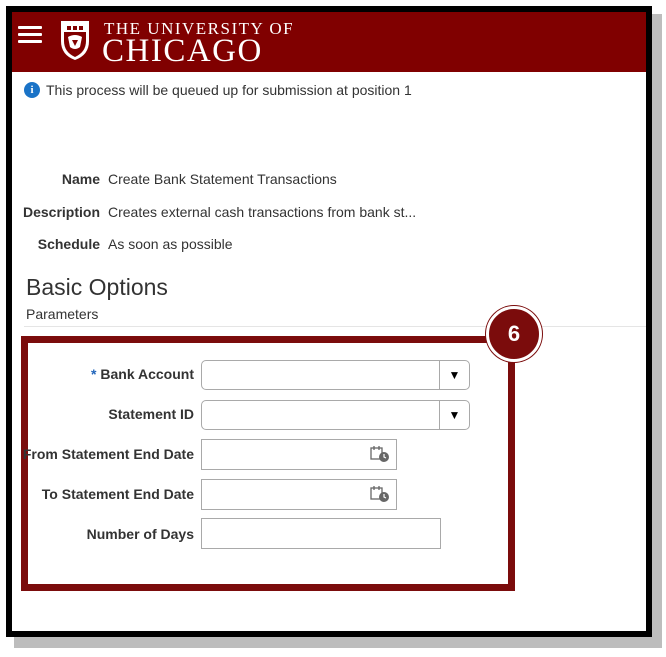 This screenshot has height=657, width=666. Describe the element at coordinates (117, 494) in the screenshot. I see `to-date-label: To Statement End Date` at that location.